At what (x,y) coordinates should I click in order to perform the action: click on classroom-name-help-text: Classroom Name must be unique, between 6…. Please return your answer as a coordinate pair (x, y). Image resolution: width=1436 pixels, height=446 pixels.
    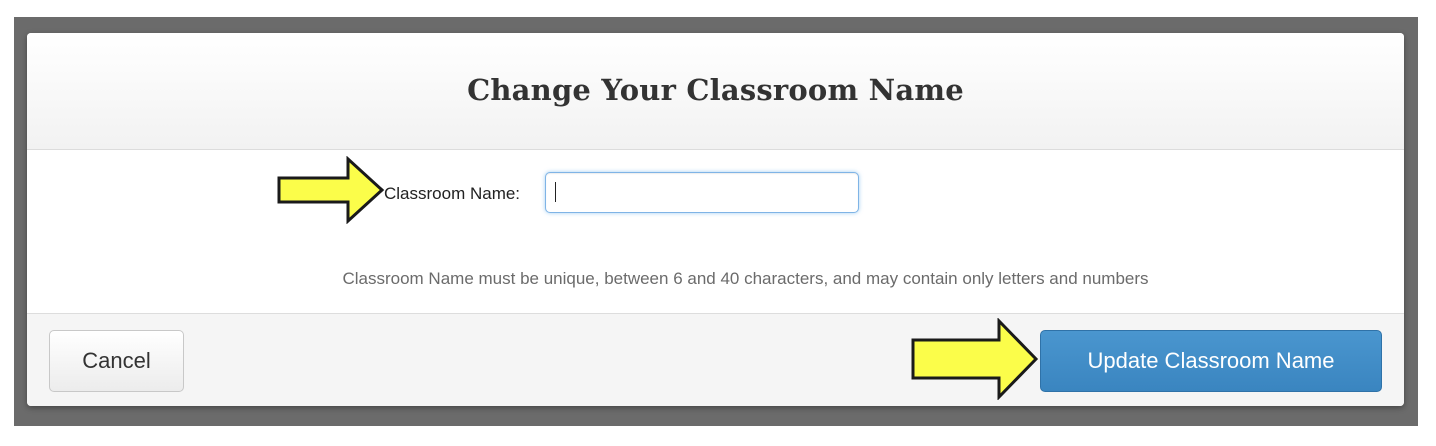
    Looking at the image, I should click on (745, 278).